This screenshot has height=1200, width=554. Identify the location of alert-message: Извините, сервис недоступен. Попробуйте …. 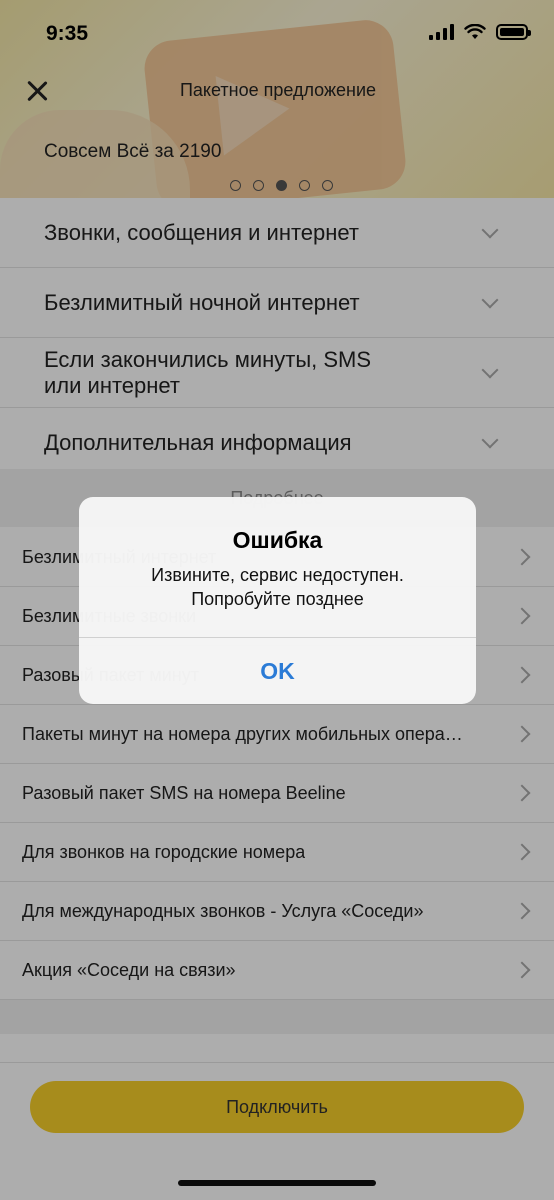
(277, 587).